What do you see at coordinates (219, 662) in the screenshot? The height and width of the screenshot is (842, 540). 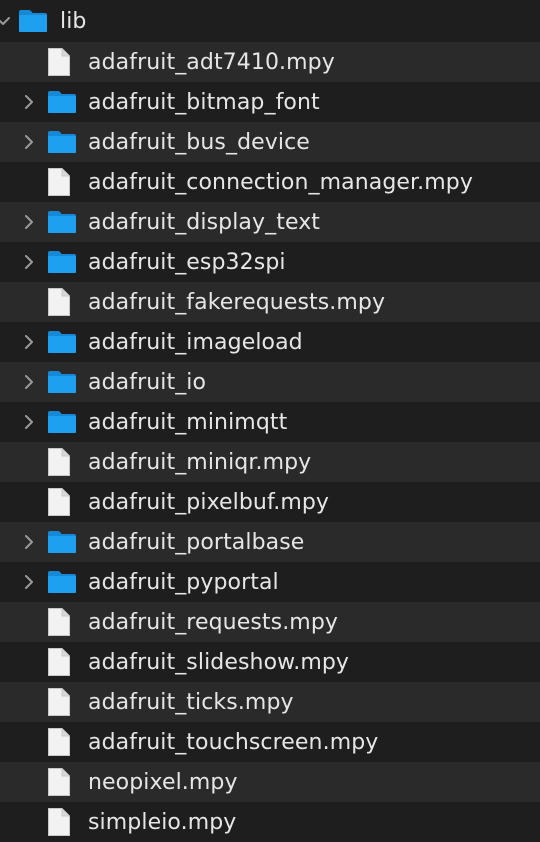 I see `item-name: adafruit_slideshow.mpy` at bounding box center [219, 662].